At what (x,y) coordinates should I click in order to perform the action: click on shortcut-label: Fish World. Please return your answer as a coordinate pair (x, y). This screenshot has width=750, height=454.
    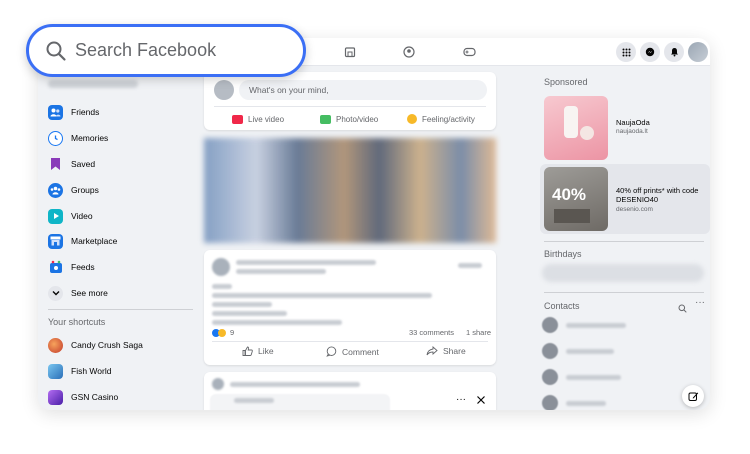
    Looking at the image, I should click on (91, 371).